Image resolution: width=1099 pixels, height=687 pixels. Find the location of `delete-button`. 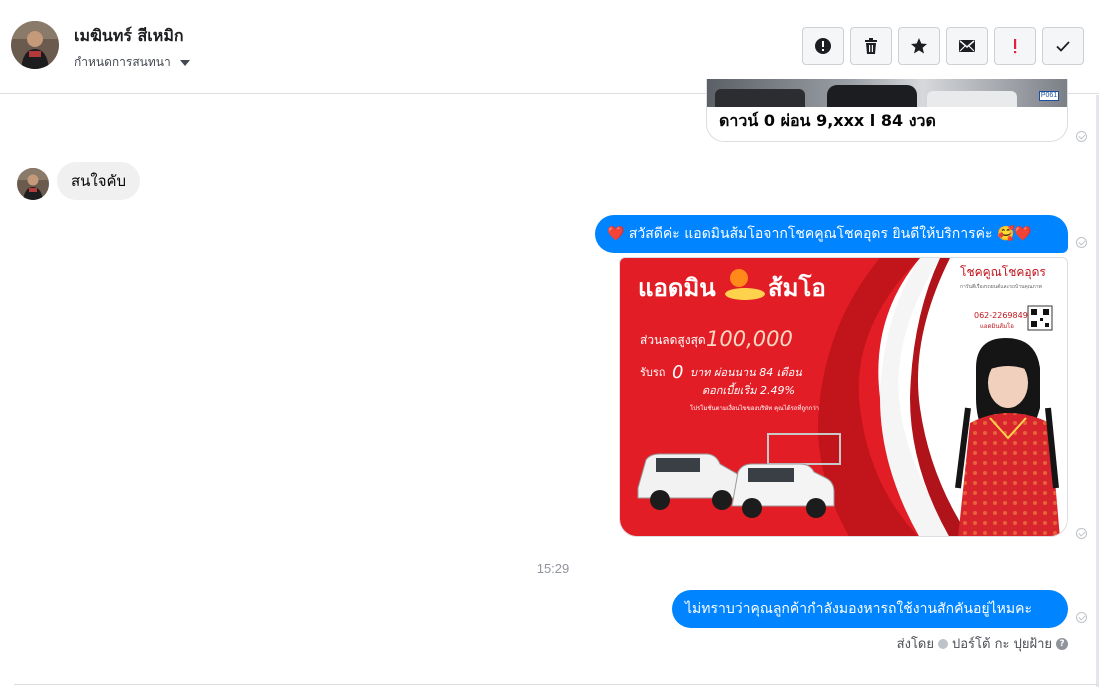

delete-button is located at coordinates (871, 46).